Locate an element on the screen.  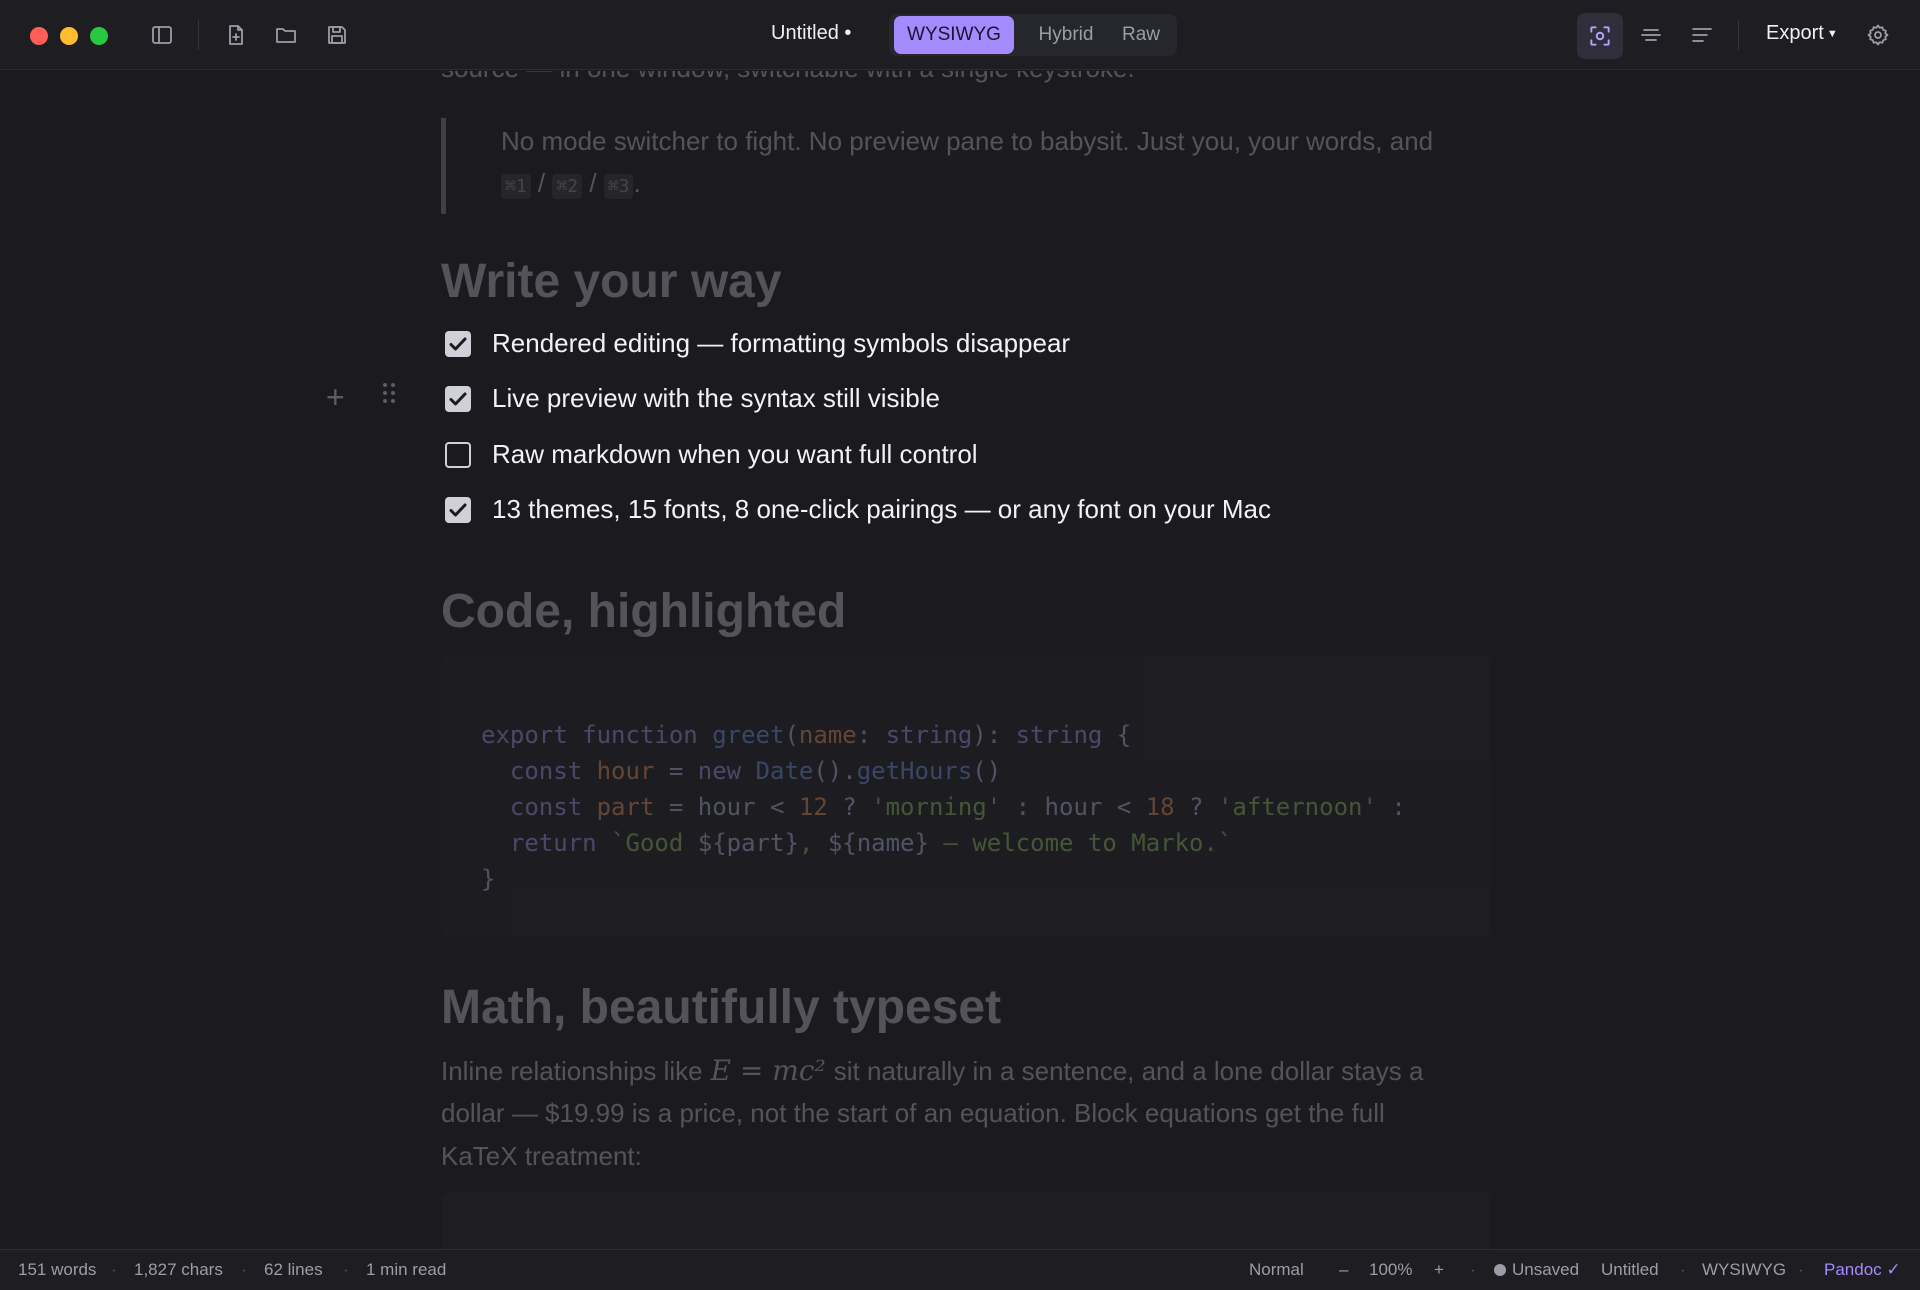
quote-period: . is located at coordinates (637, 183).